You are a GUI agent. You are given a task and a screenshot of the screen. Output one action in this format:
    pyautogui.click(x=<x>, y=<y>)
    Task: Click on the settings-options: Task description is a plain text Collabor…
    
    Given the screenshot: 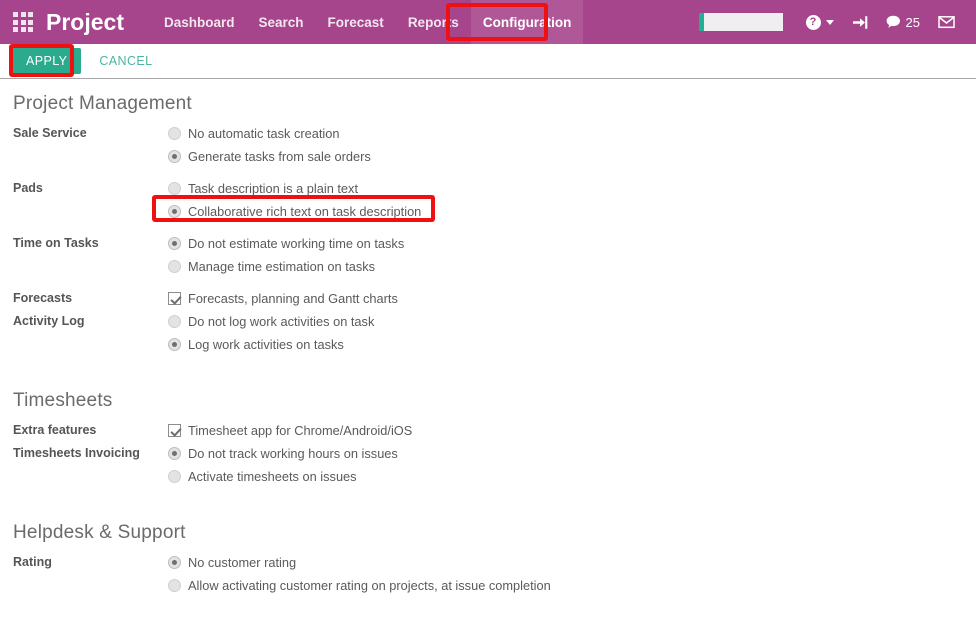 What is the action you would take?
    pyautogui.click(x=572, y=200)
    